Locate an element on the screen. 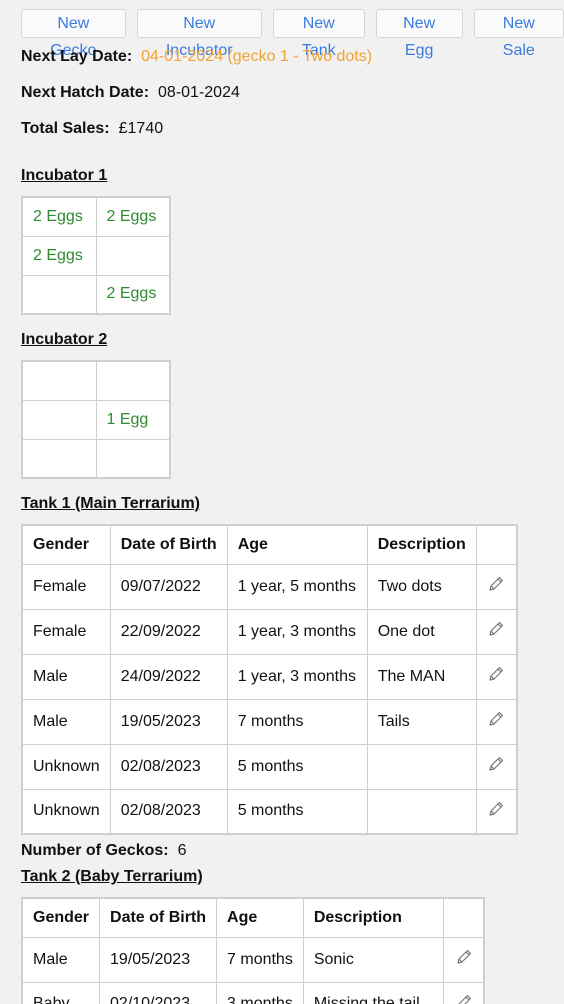 The width and height of the screenshot is (564, 1004). description-cell: Missing the tail is located at coordinates (373, 992).